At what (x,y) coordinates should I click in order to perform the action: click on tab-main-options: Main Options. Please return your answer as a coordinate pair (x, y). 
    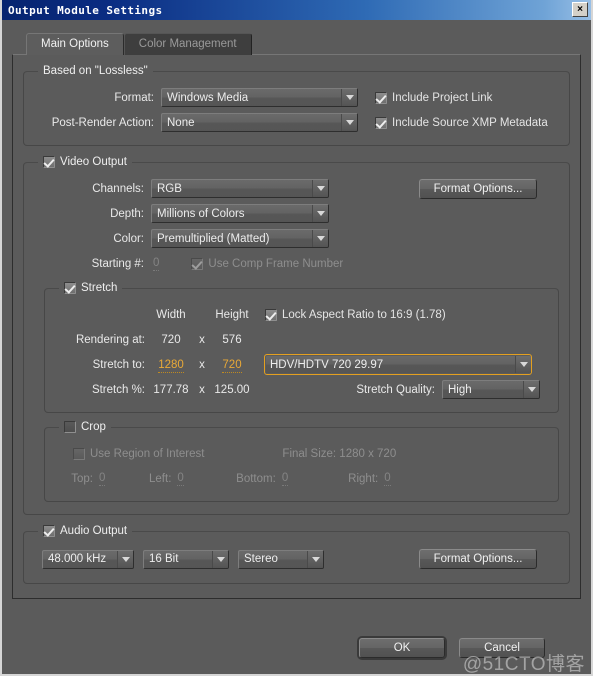
    Looking at the image, I should click on (75, 44).